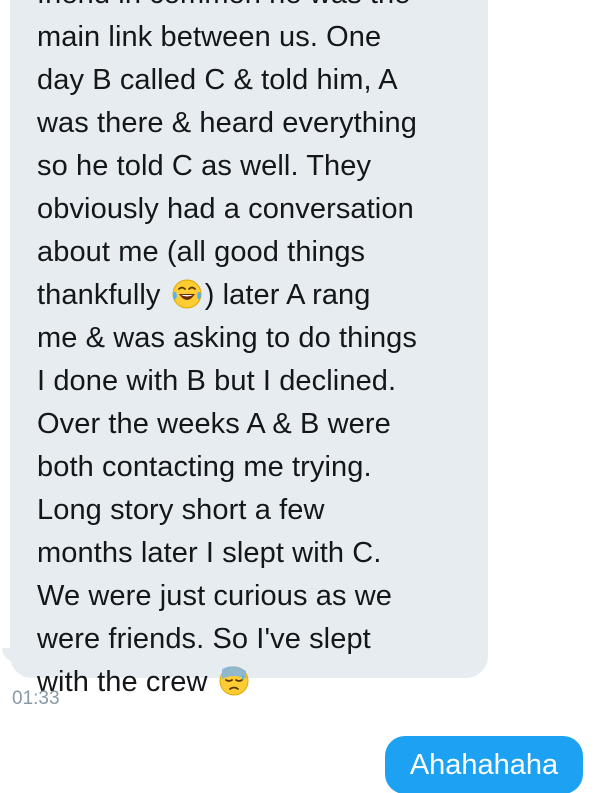 The image size is (600, 793). I want to click on message-line: main link between us. One, so click(209, 37).